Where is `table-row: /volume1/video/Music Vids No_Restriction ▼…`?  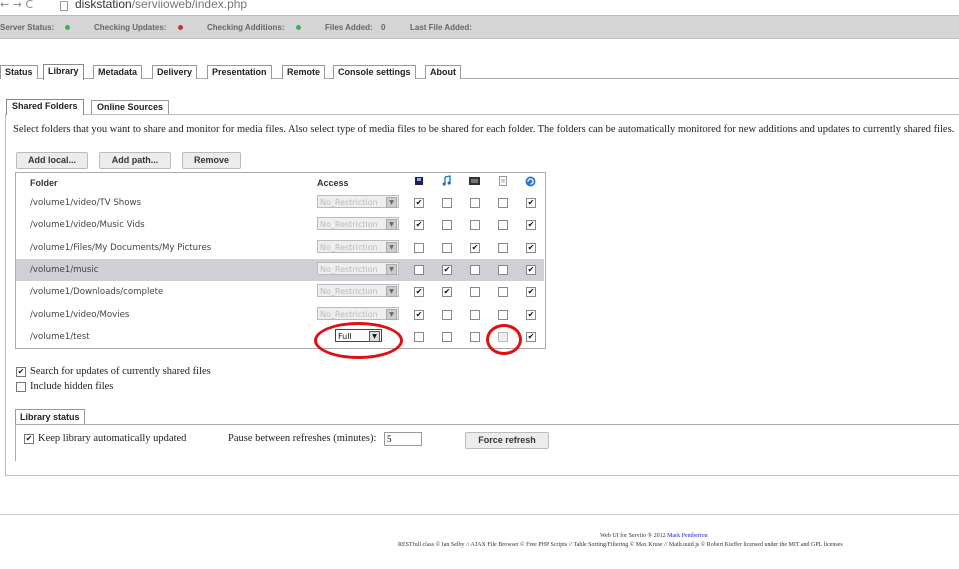 table-row: /volume1/video/Music Vids No_Restriction ▼… is located at coordinates (280, 225).